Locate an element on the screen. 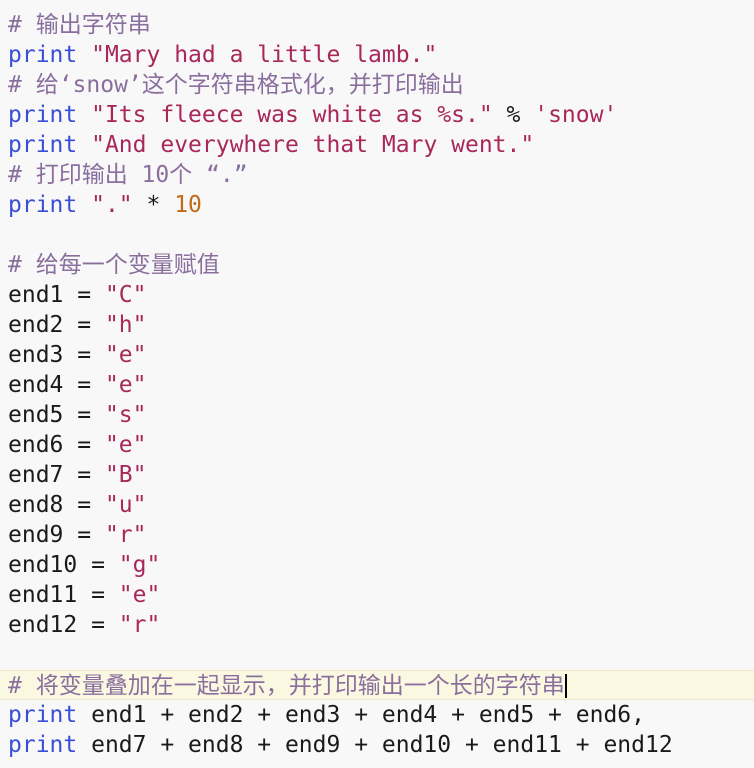  code-line: end2 = "h" is located at coordinates (377, 325).